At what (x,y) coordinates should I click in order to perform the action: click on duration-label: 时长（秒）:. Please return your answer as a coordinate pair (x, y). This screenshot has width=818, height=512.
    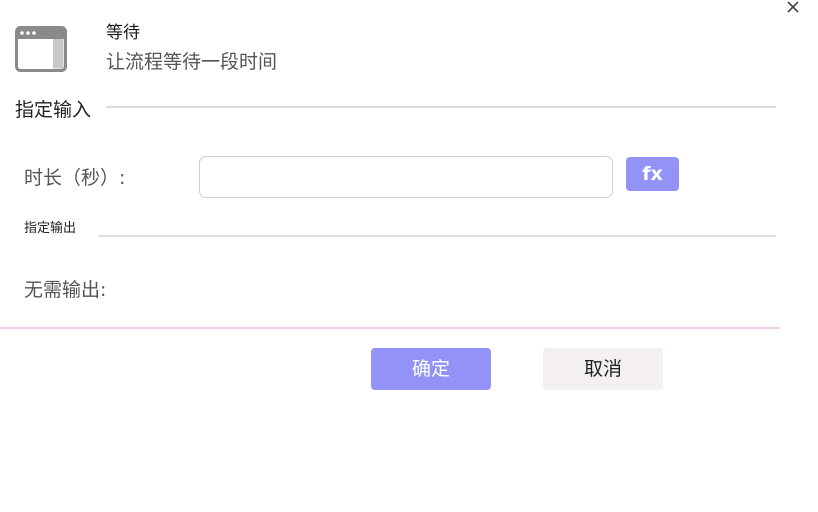
    Looking at the image, I should click on (75, 178).